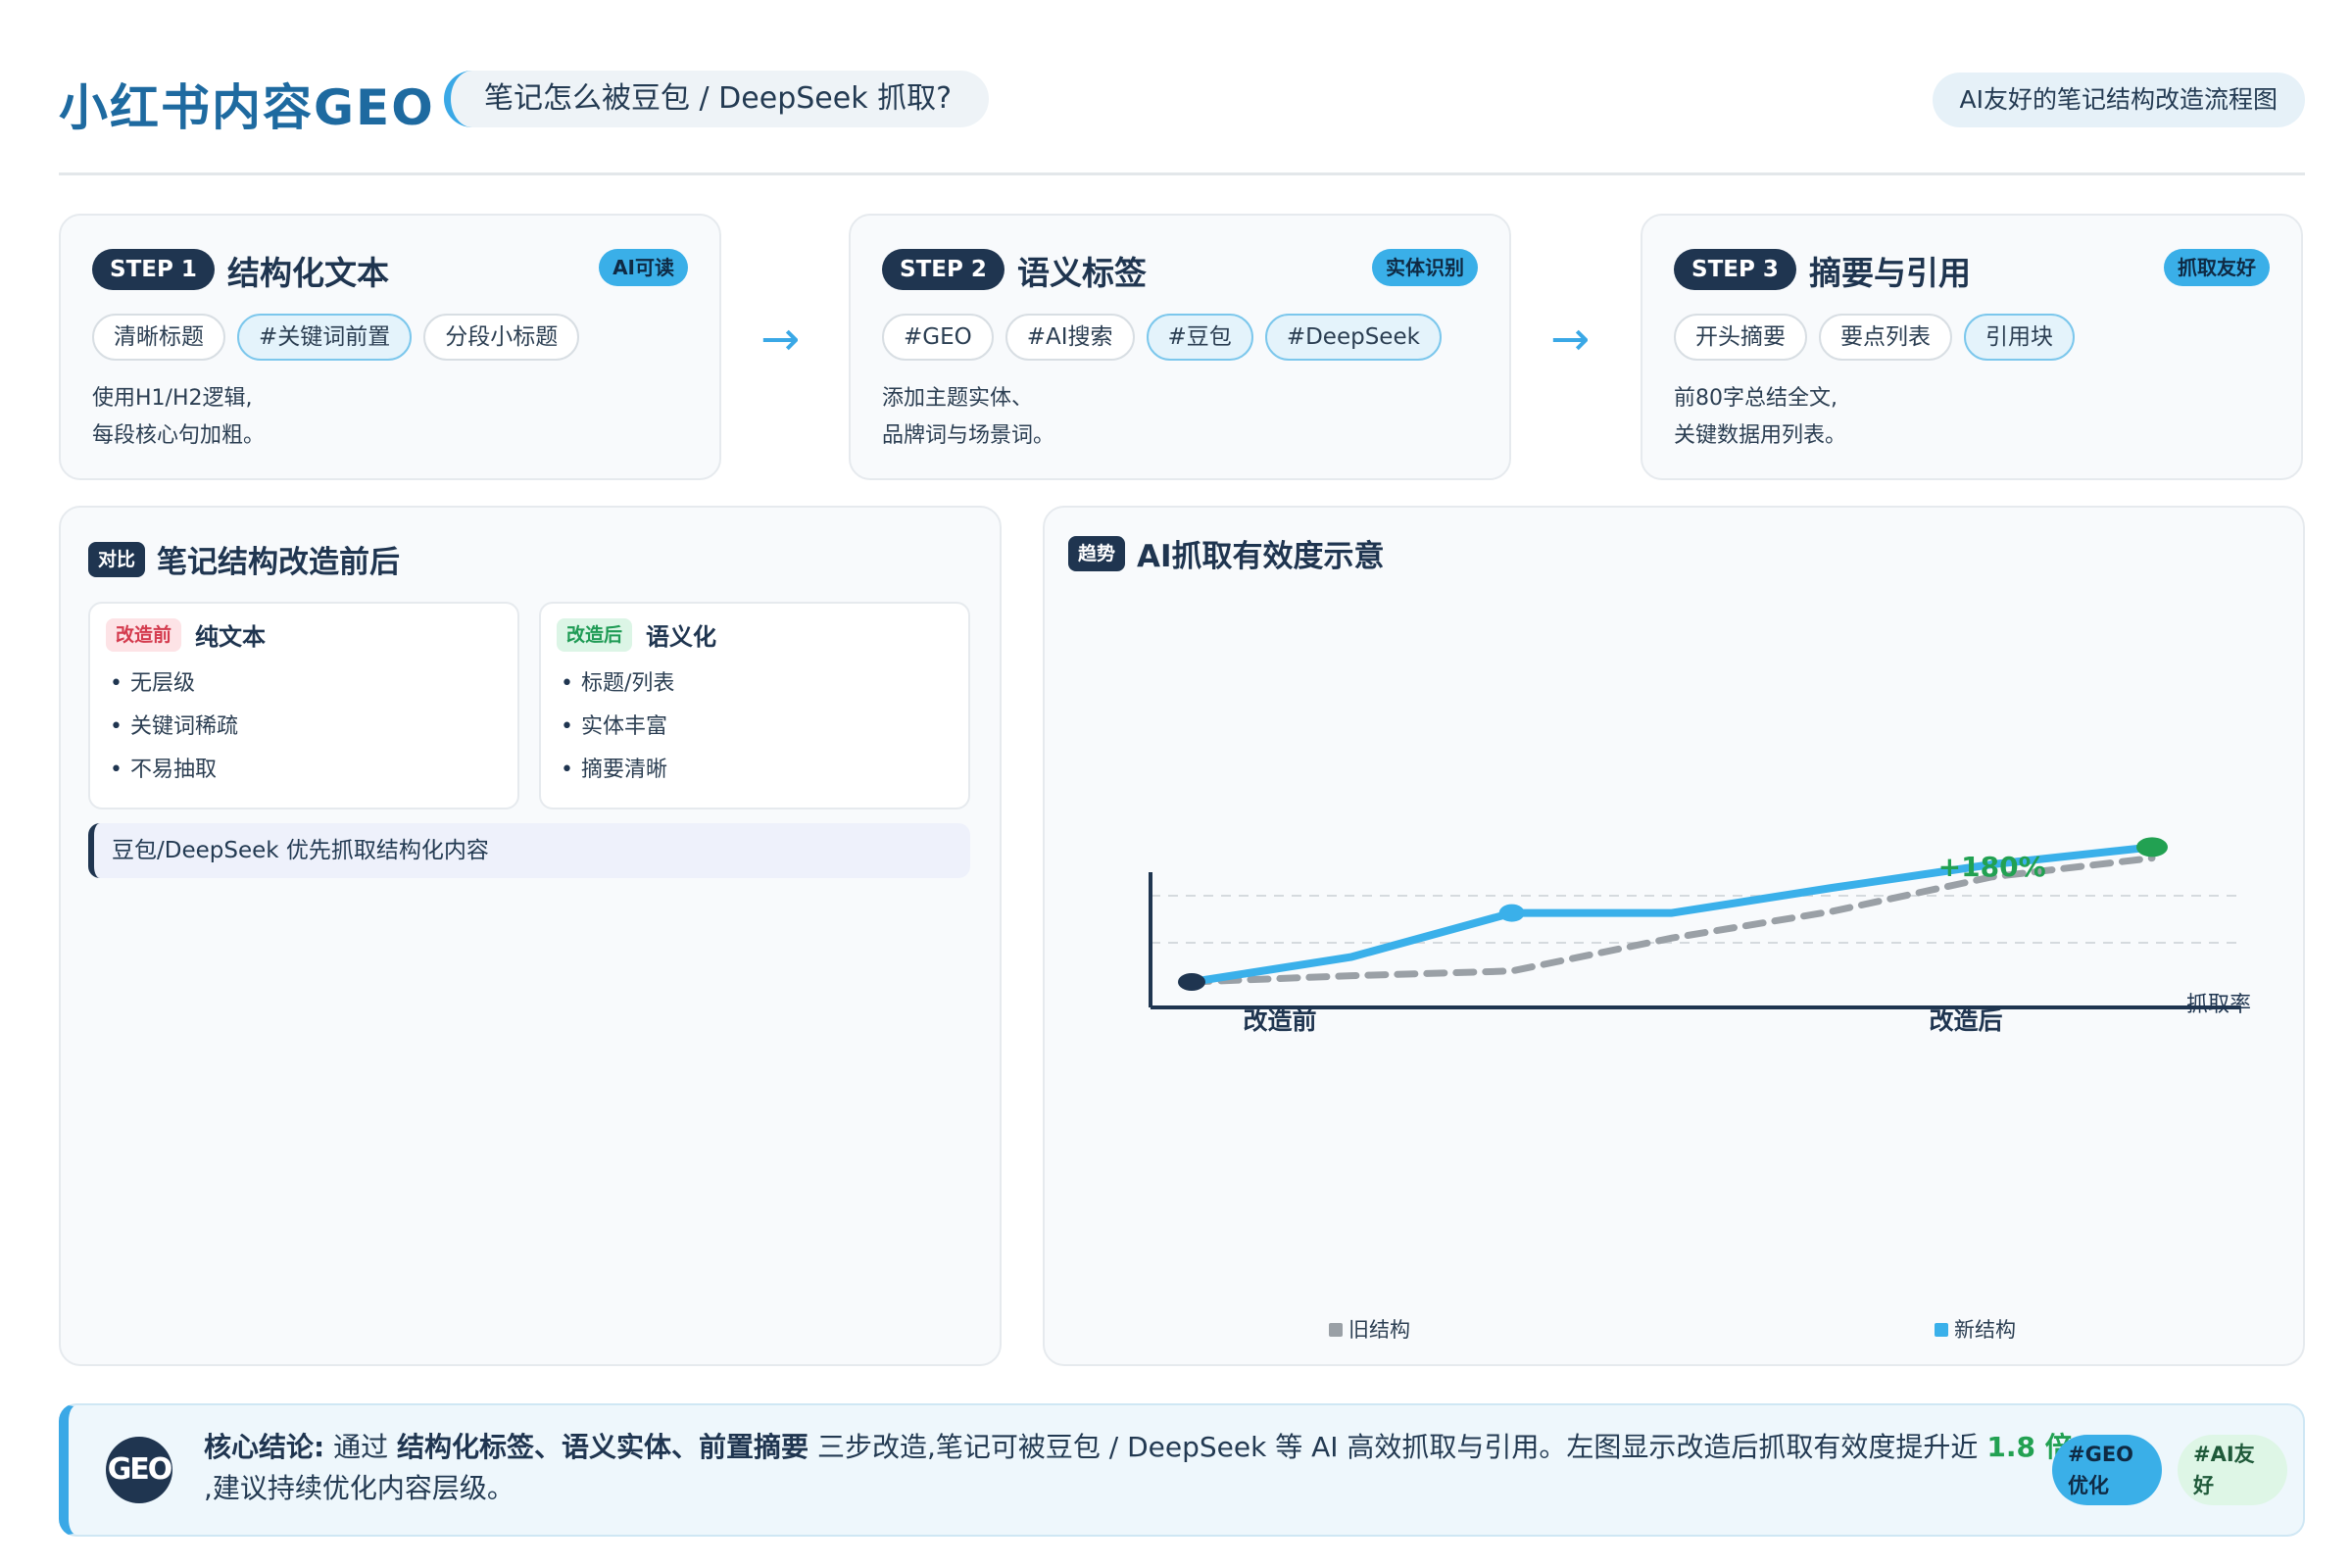 The image size is (2352, 1568). Describe the element at coordinates (178, 417) in the screenshot. I see `step-description: 使用H1/H2逻辑, 每段核心句加粗。` at that location.